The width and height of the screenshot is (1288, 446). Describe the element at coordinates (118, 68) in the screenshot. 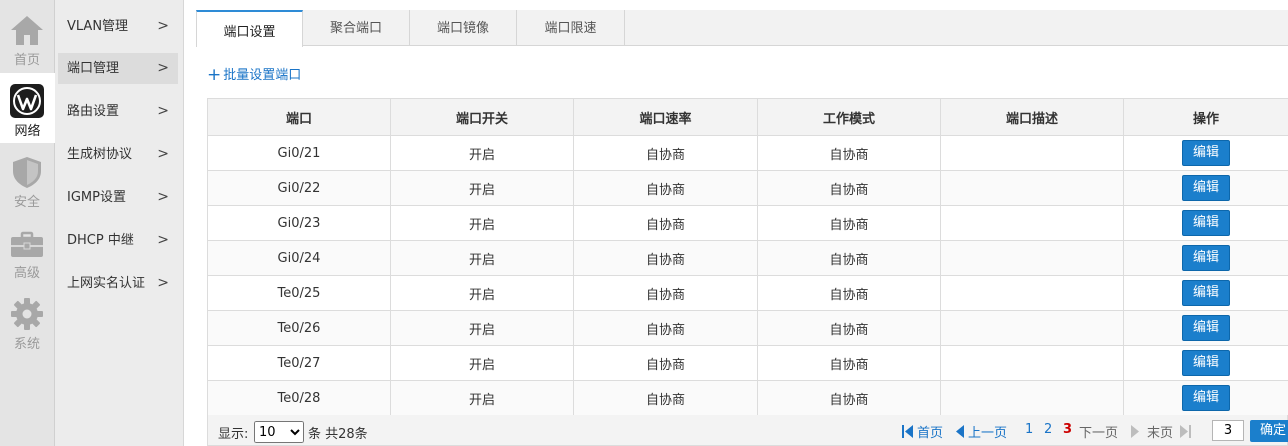

I see `submenu-item-port: 端口管理 >` at that location.